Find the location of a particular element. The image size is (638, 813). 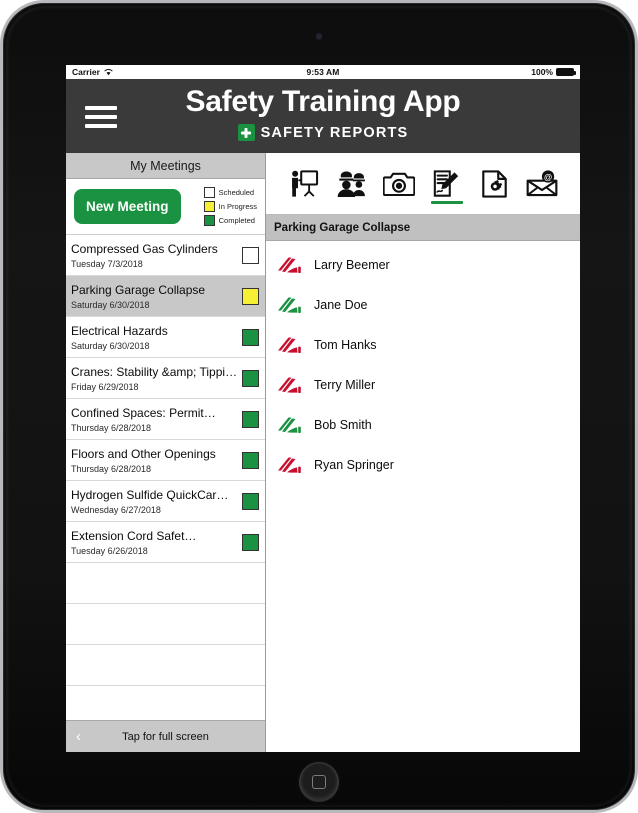

meeting-row-text: Electrical Hazards Saturday 6/30/2018 is located at coordinates (153, 337).